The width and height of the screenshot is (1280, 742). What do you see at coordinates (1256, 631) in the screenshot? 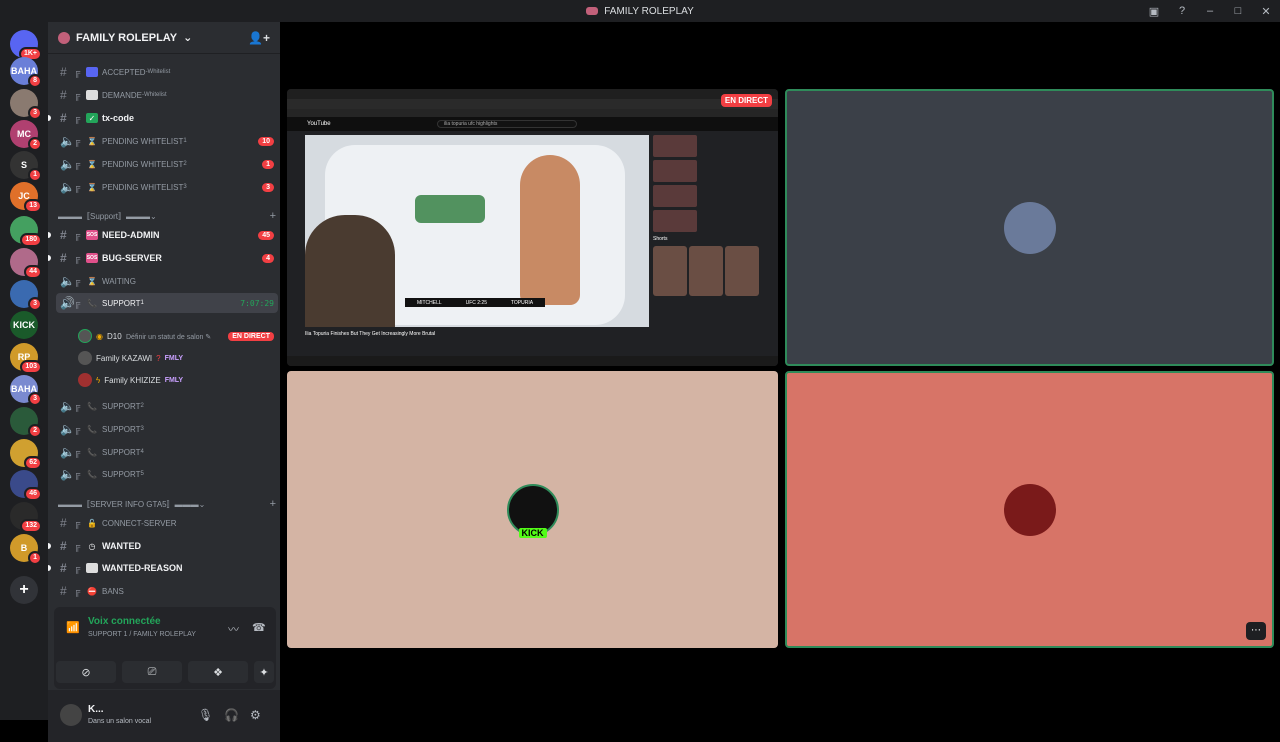
I see `more-options-button: ⋯` at bounding box center [1256, 631].